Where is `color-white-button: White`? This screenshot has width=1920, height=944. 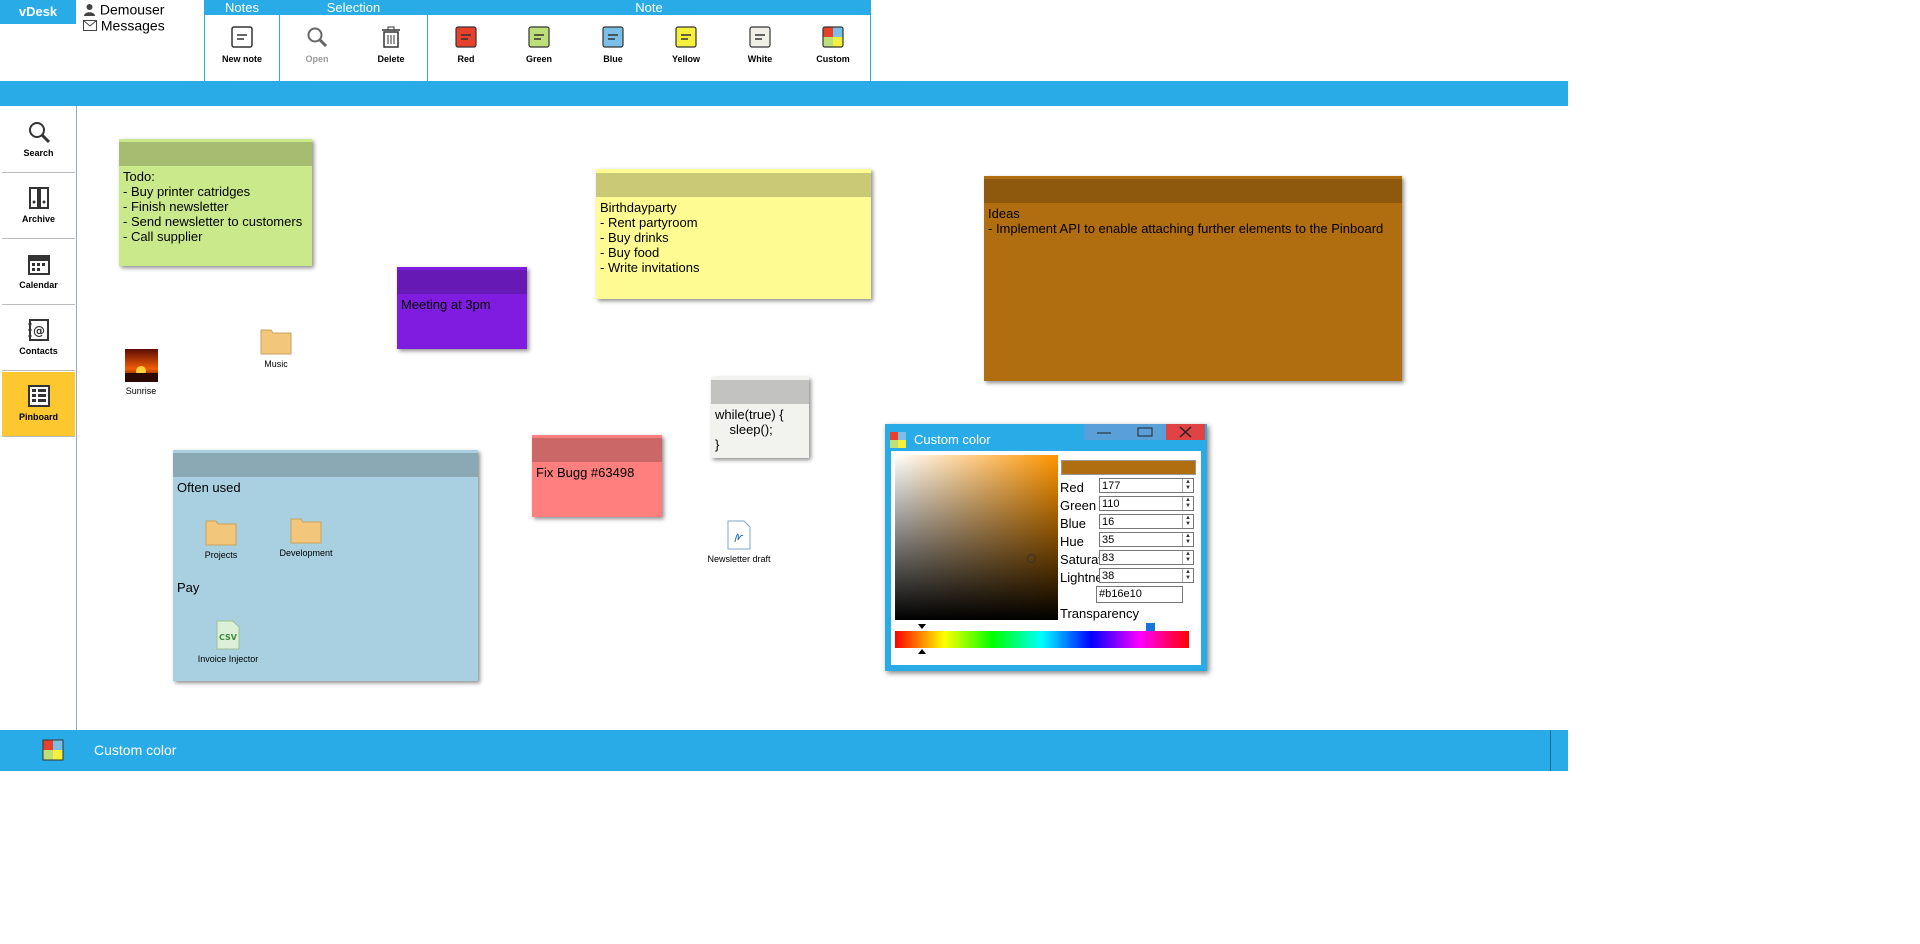 color-white-button: White is located at coordinates (760, 45).